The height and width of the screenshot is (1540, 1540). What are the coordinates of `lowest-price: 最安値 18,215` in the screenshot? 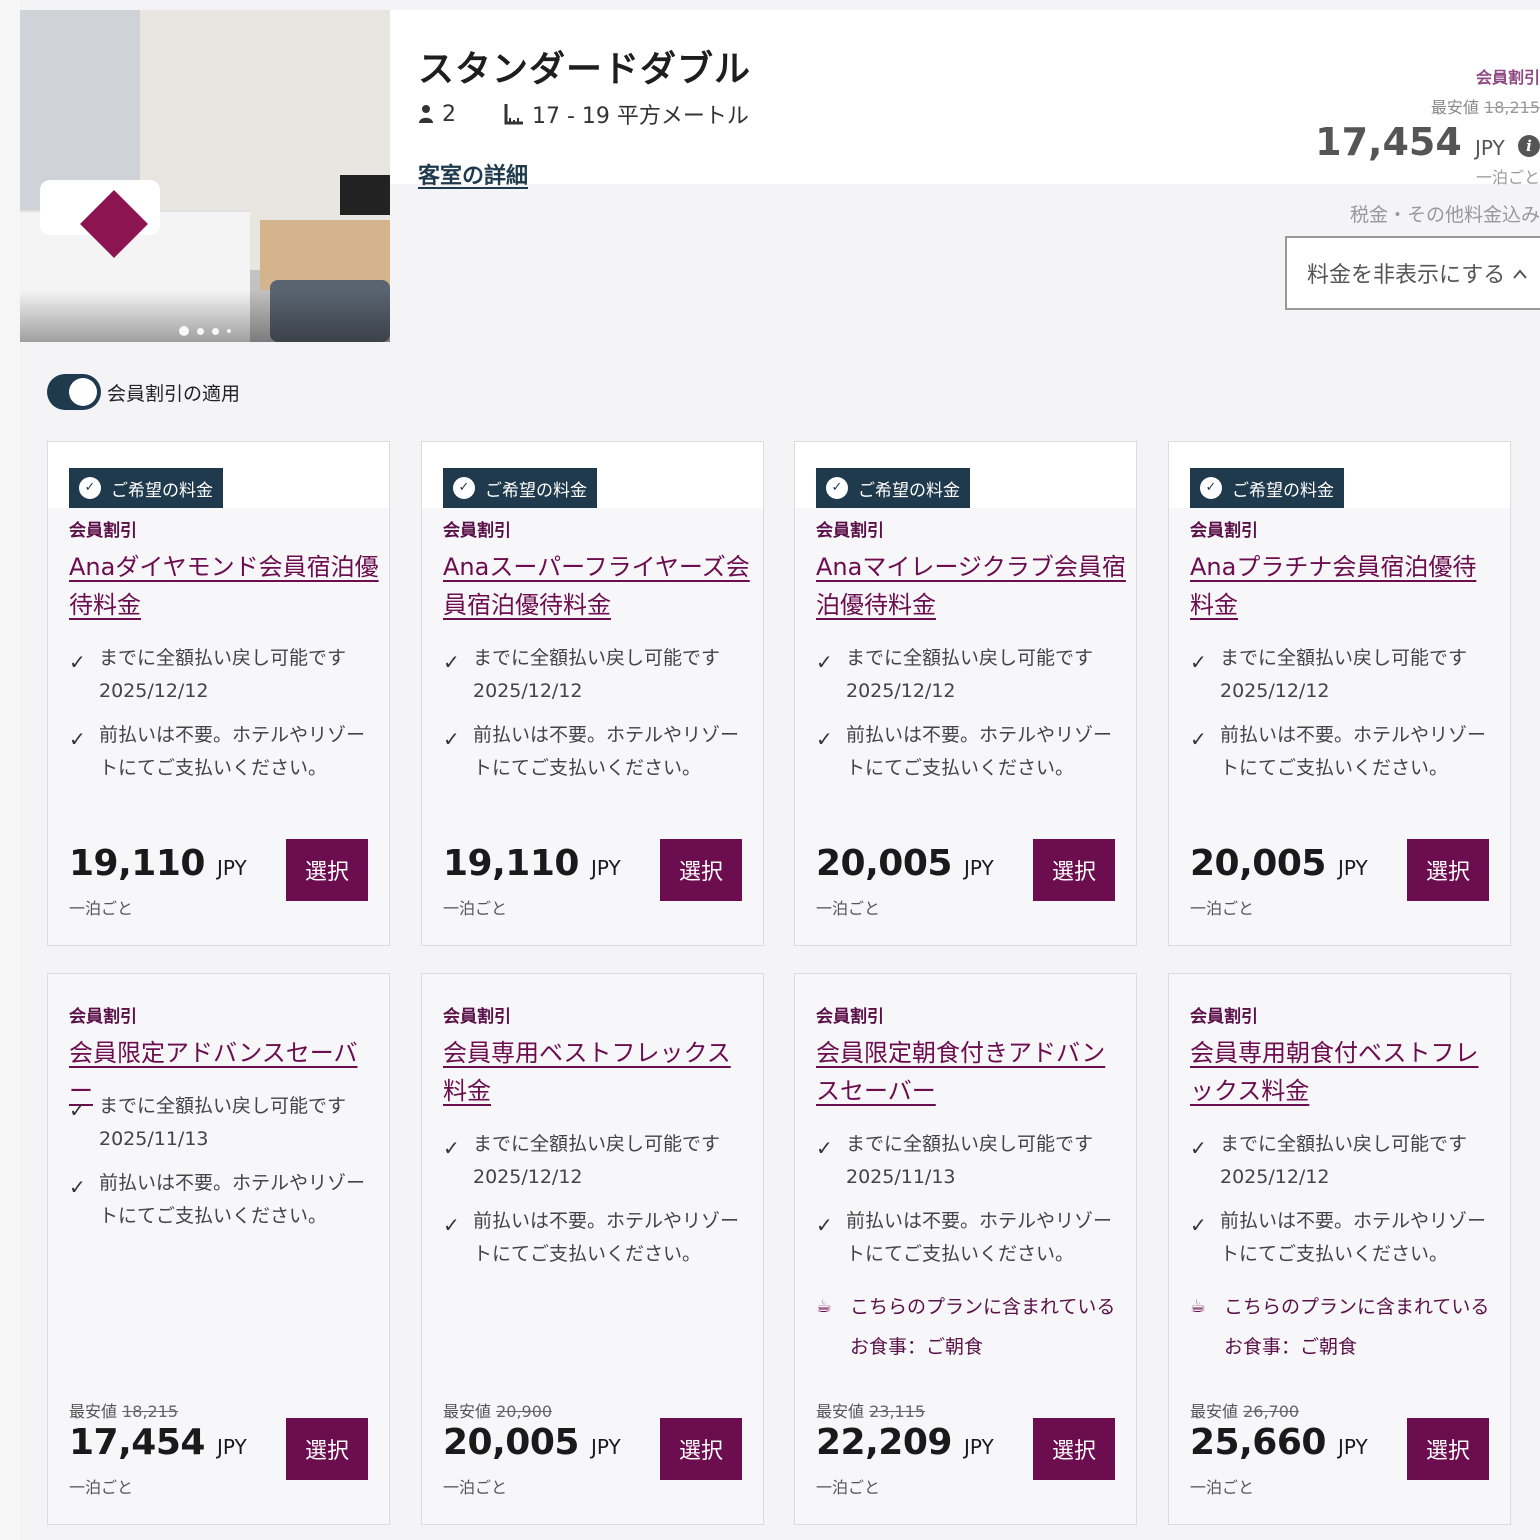 It's located at (1485, 107).